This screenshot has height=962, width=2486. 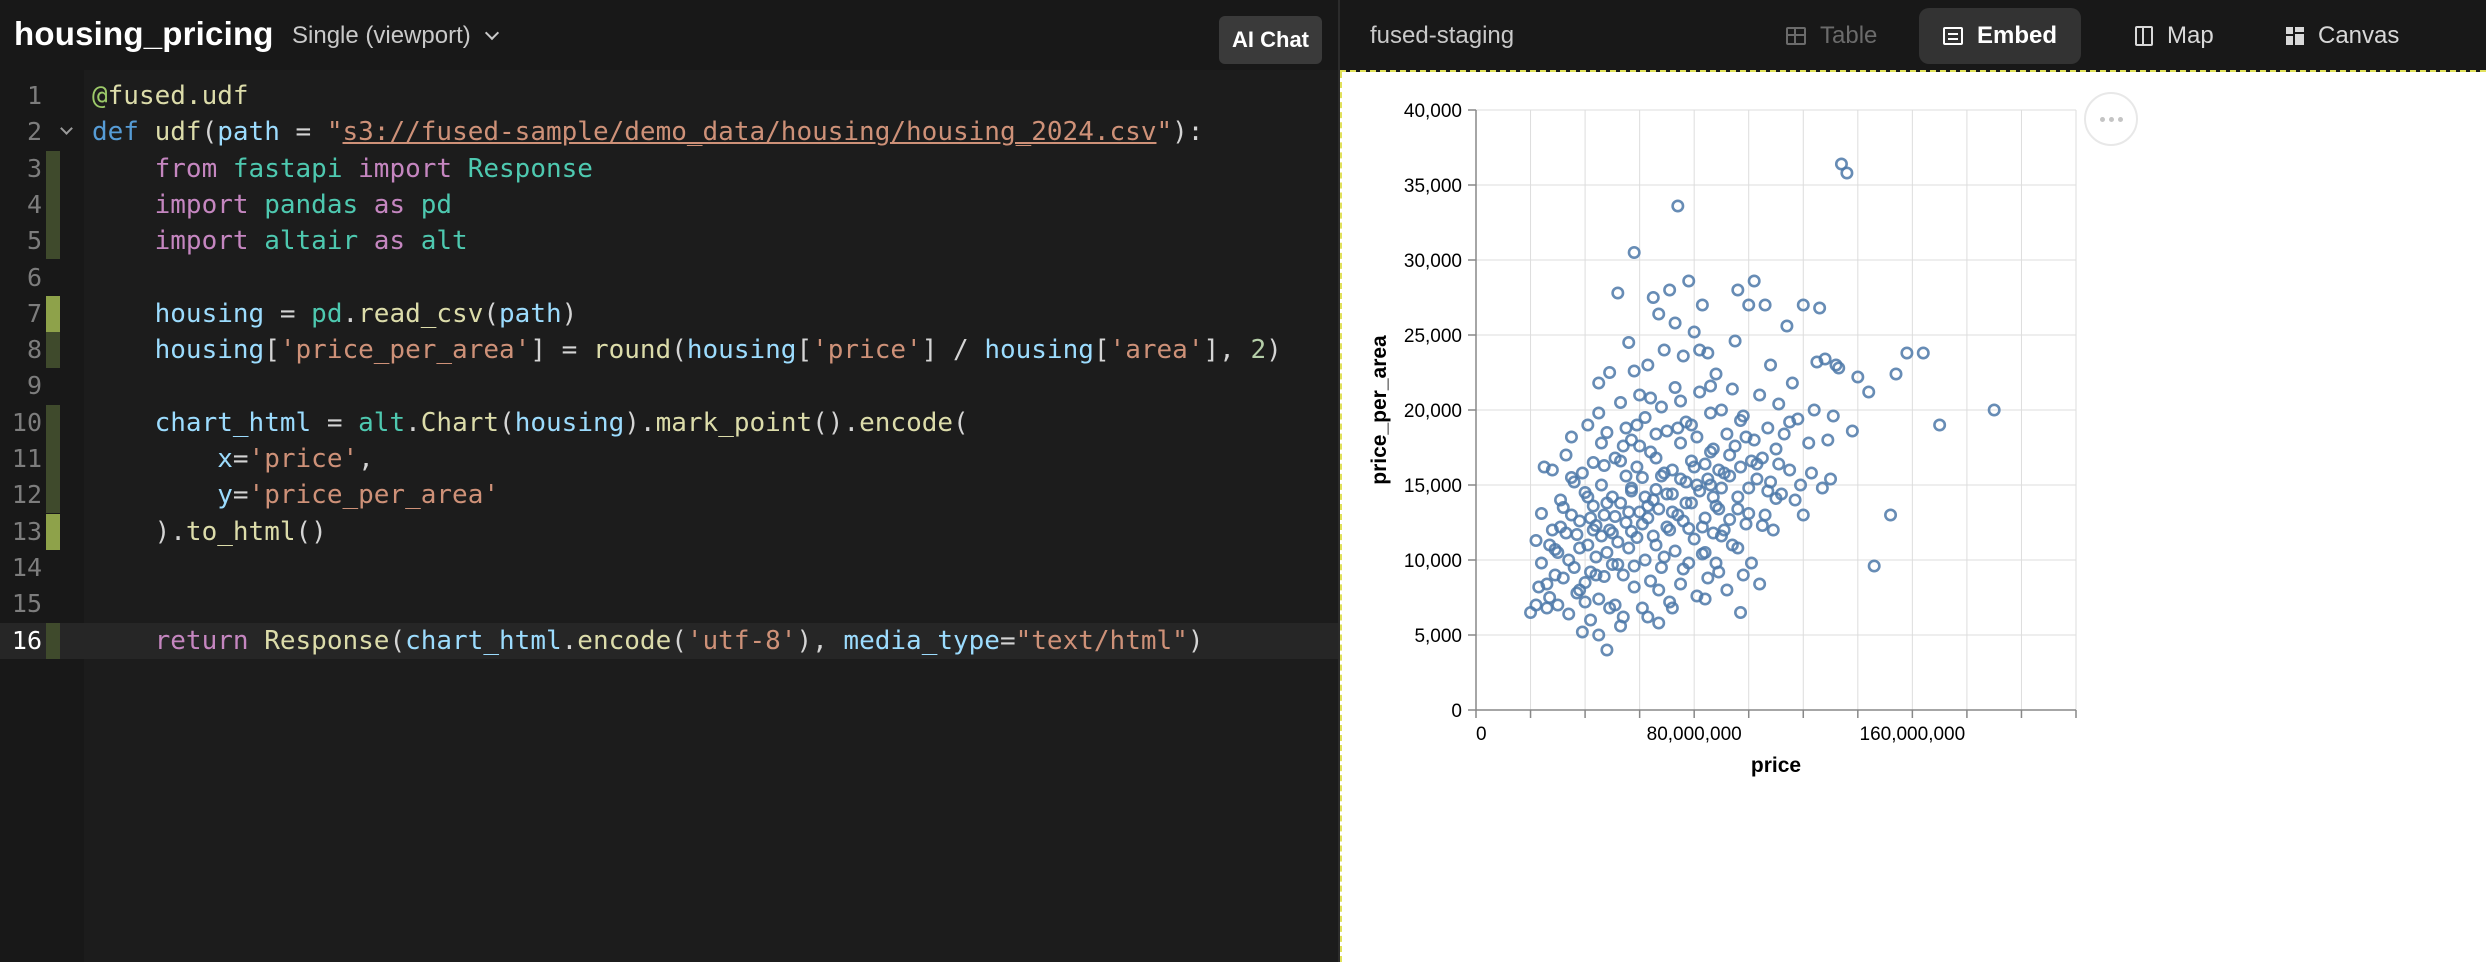 I want to click on more-horizontal-icon, so click(x=2111, y=119).